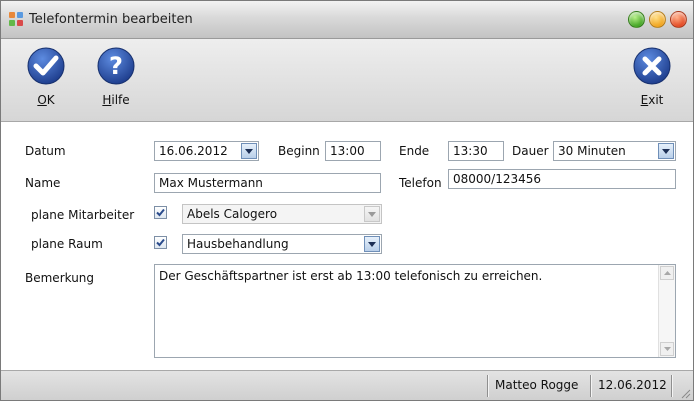  What do you see at coordinates (667, 349) in the screenshot?
I see `scroll-down-icon` at bounding box center [667, 349].